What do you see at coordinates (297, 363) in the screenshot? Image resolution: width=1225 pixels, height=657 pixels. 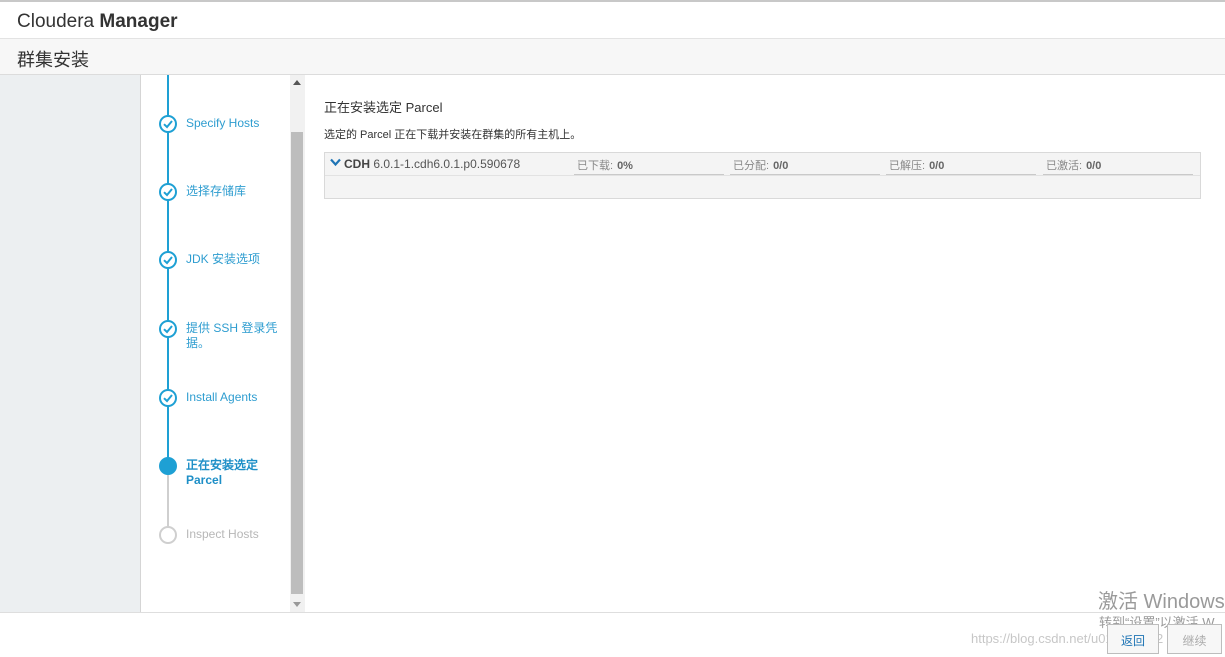 I see `scrollbar-thumb` at bounding box center [297, 363].